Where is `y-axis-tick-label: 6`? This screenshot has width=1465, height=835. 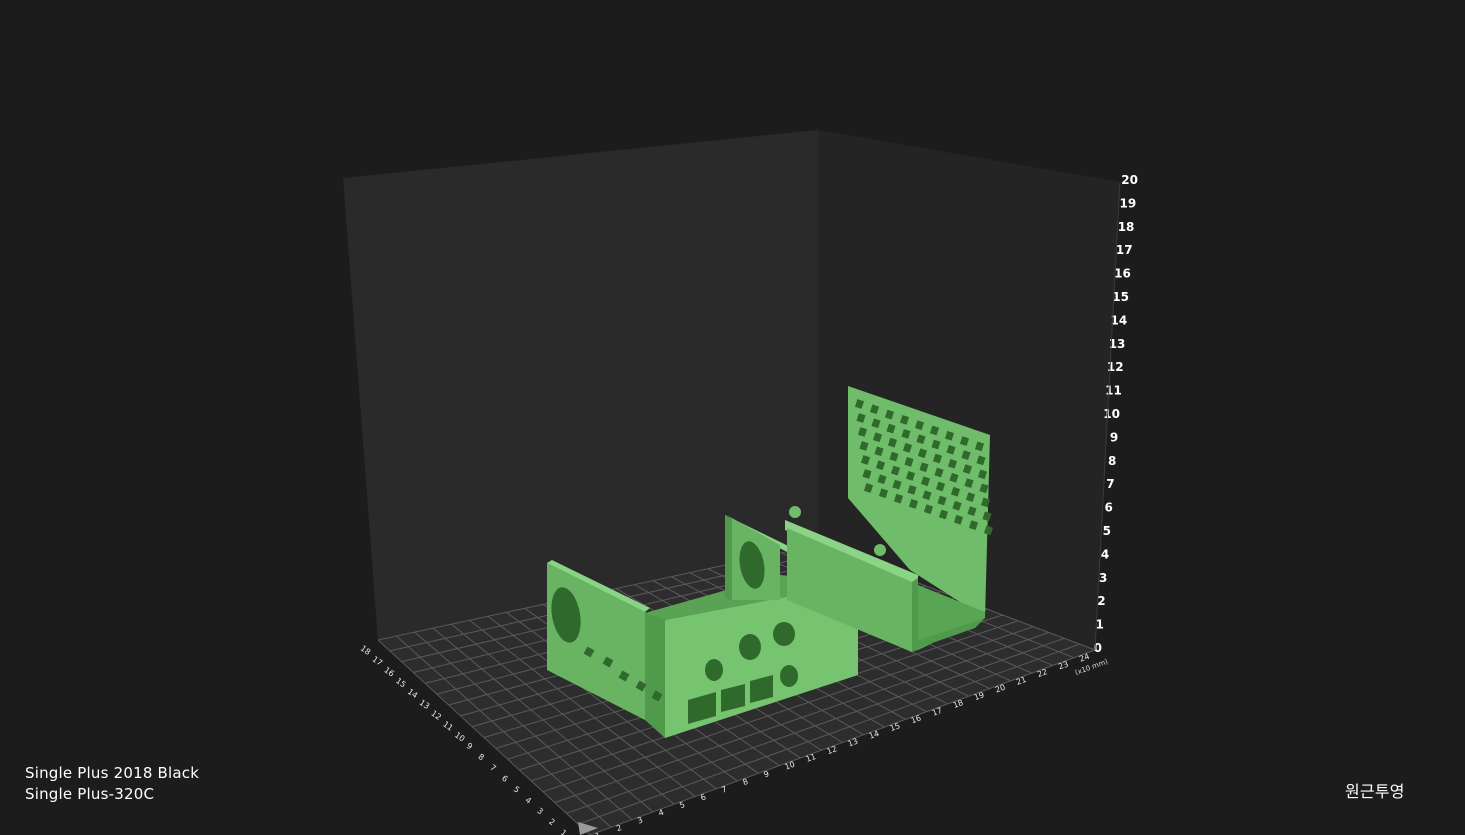
y-axis-tick-label: 6 is located at coordinates (504, 779).